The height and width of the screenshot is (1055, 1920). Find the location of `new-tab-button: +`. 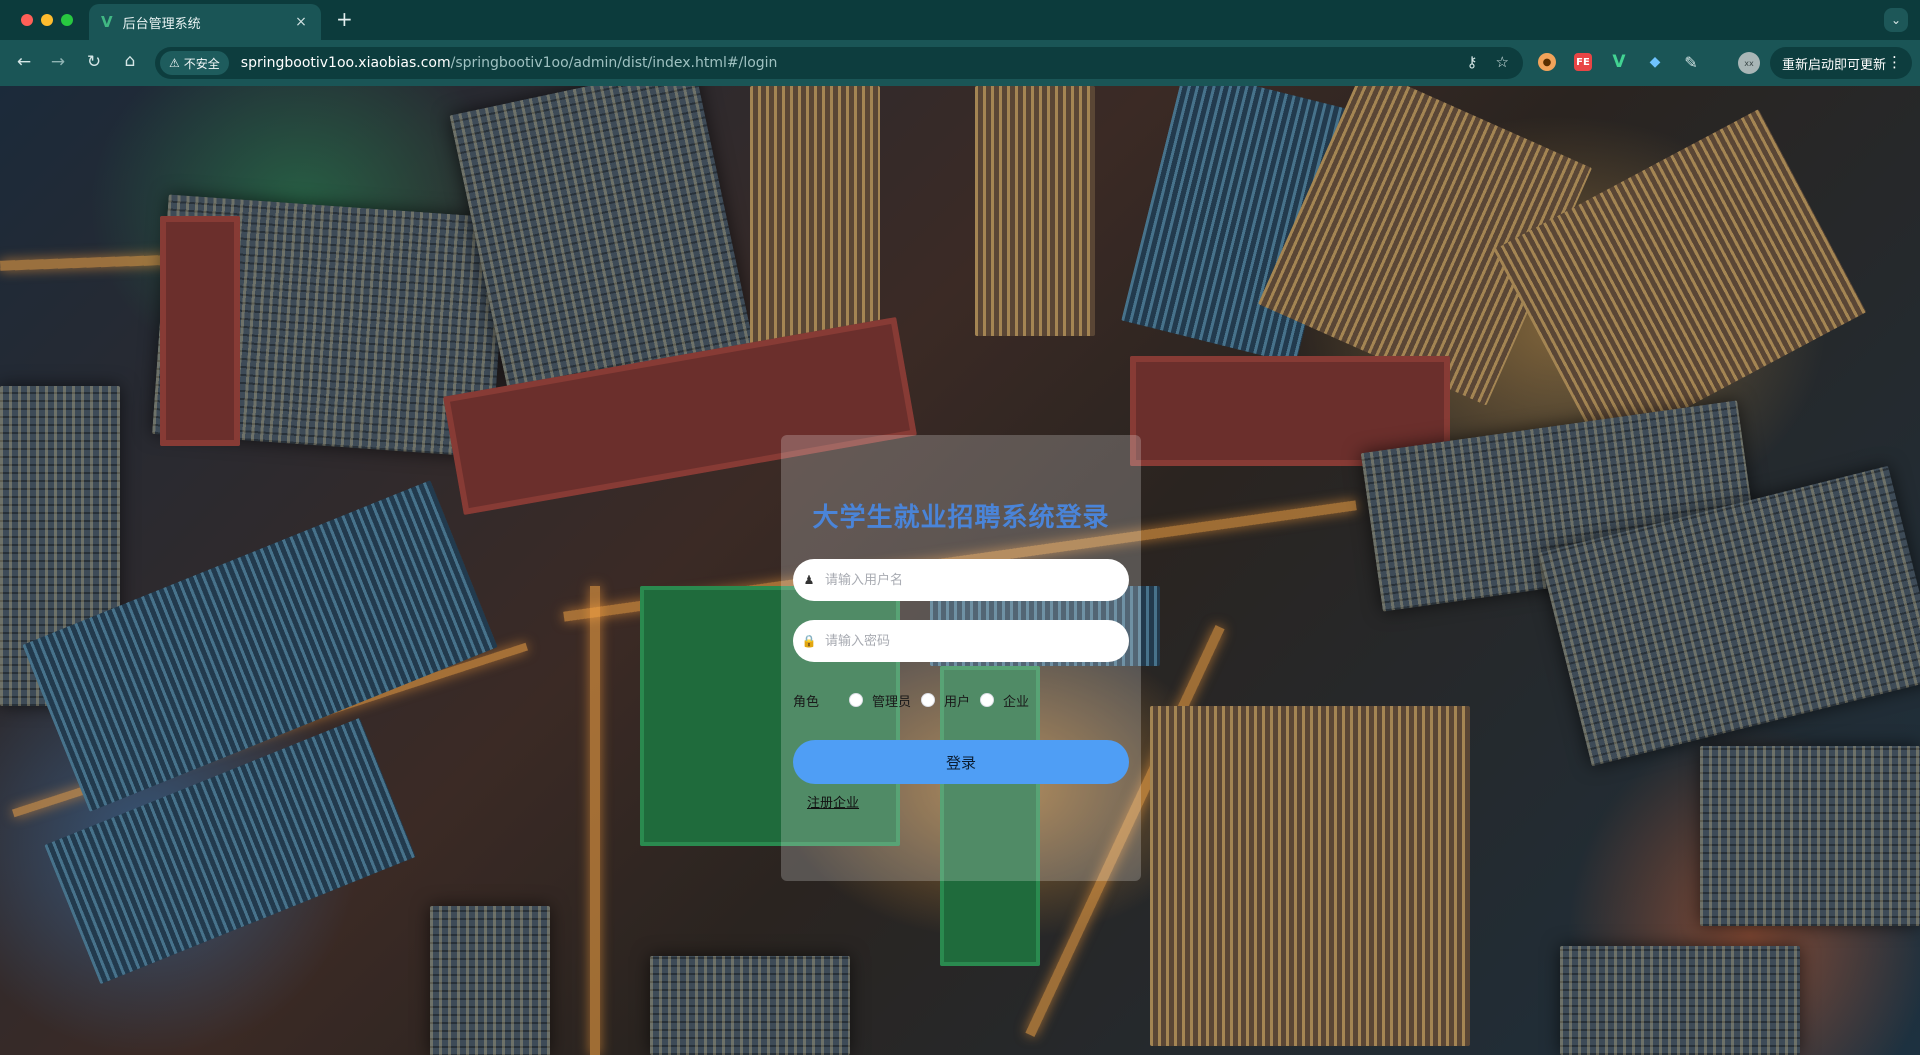

new-tab-button: + is located at coordinates (344, 19).